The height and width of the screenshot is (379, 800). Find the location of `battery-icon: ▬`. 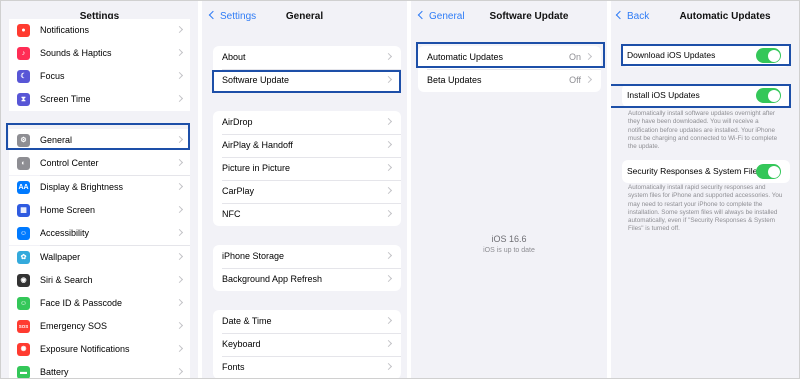

battery-icon: ▬ is located at coordinates (23, 372).